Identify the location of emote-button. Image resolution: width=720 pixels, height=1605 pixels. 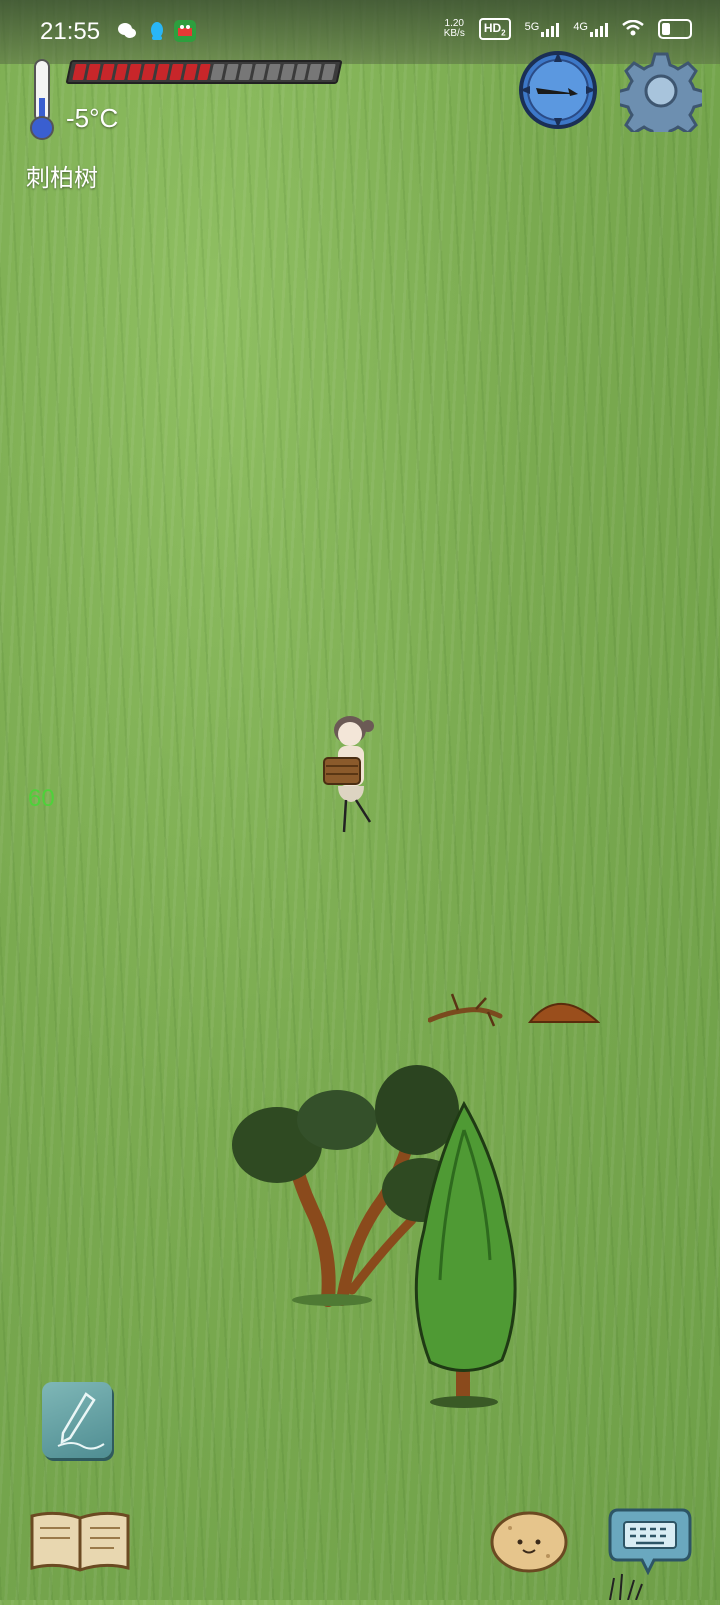
(529, 1542).